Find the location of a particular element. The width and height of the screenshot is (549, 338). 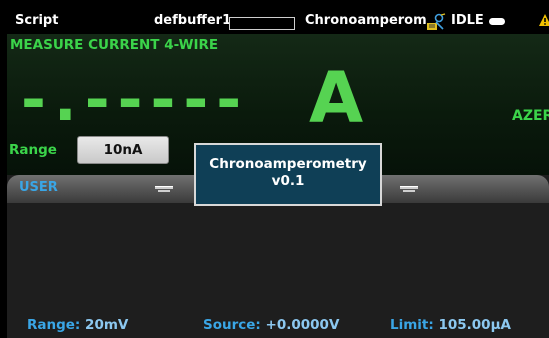

source-limit: Limit: 105.00µA is located at coordinates (450, 325).